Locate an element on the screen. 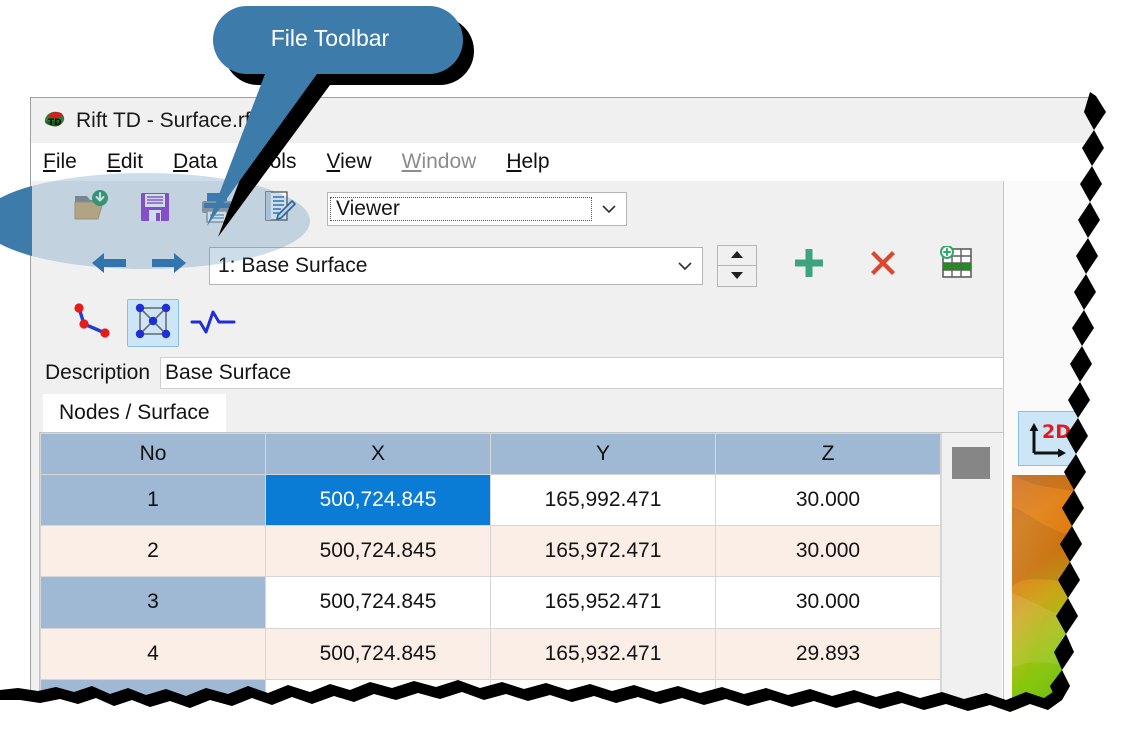 The width and height of the screenshot is (1125, 741). file-toolbar-callout: File Toolbar is located at coordinates (339, 119).